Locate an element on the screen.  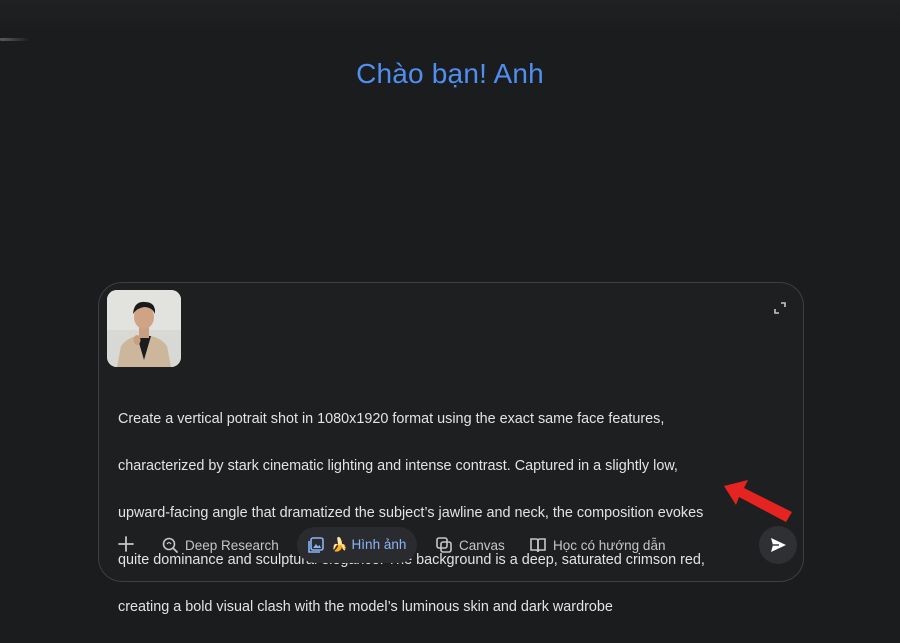
guided-learning-icon is located at coordinates (538, 545).